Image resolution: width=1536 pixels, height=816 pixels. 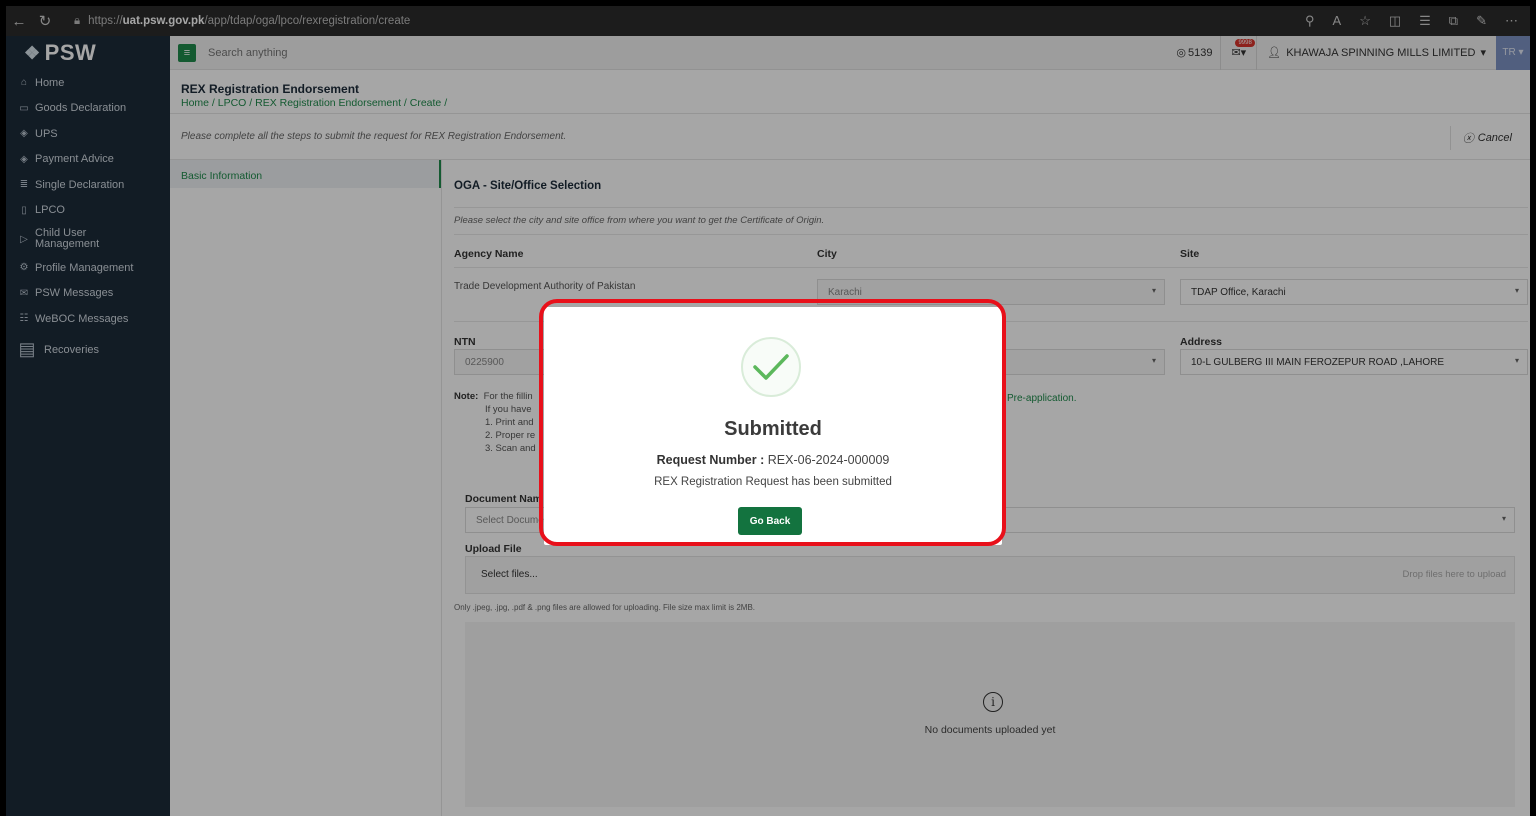 I want to click on highlight-frame, so click(x=772, y=422).